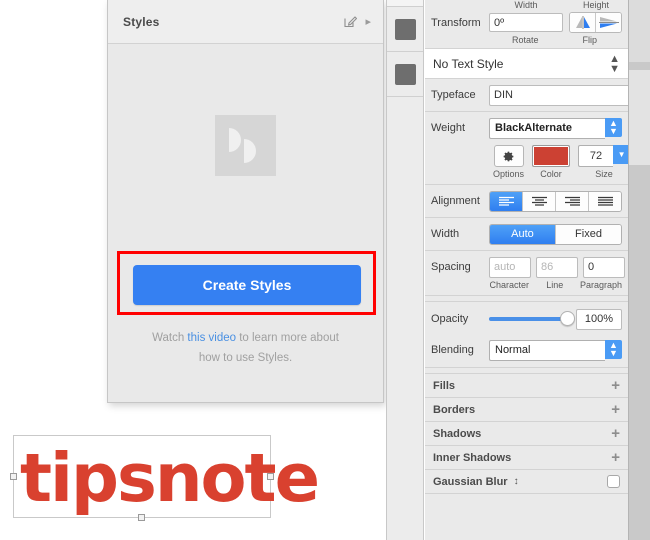  I want to click on styles-toggle-button, so click(405, 29).